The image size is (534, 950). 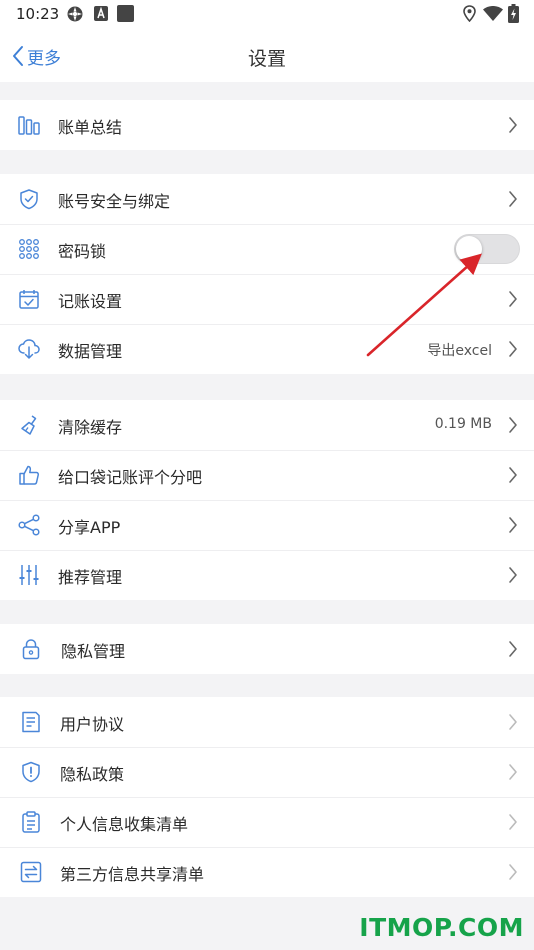 What do you see at coordinates (493, 13) in the screenshot?
I see `wifi-icon` at bounding box center [493, 13].